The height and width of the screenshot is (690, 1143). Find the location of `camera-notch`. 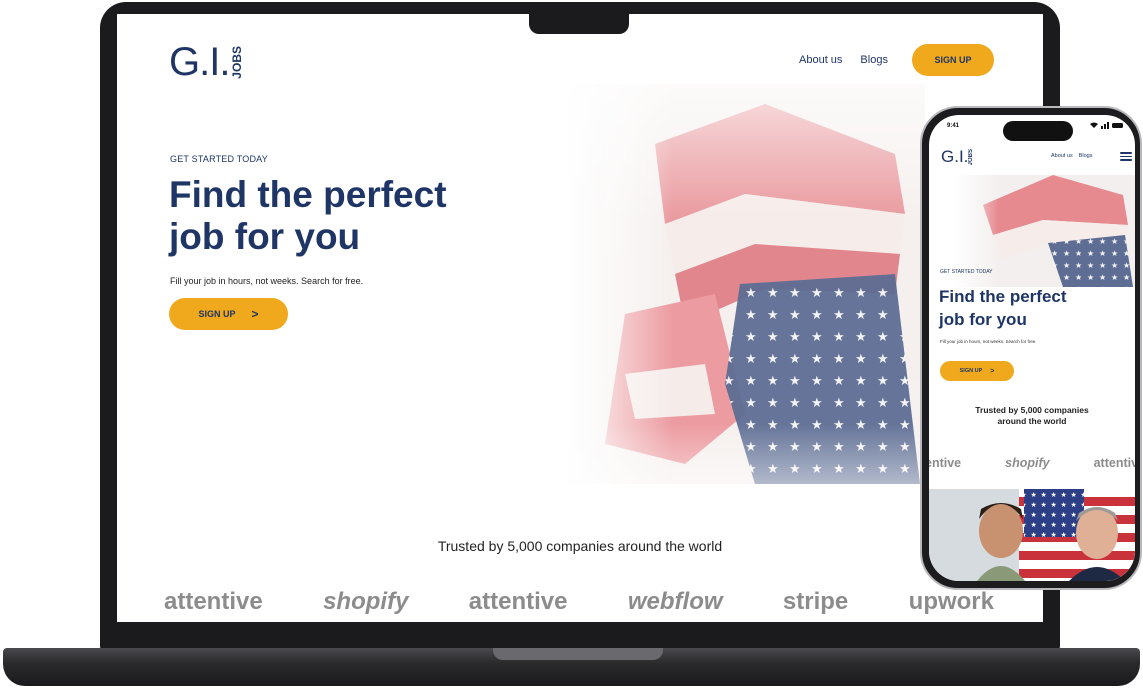

camera-notch is located at coordinates (579, 23).